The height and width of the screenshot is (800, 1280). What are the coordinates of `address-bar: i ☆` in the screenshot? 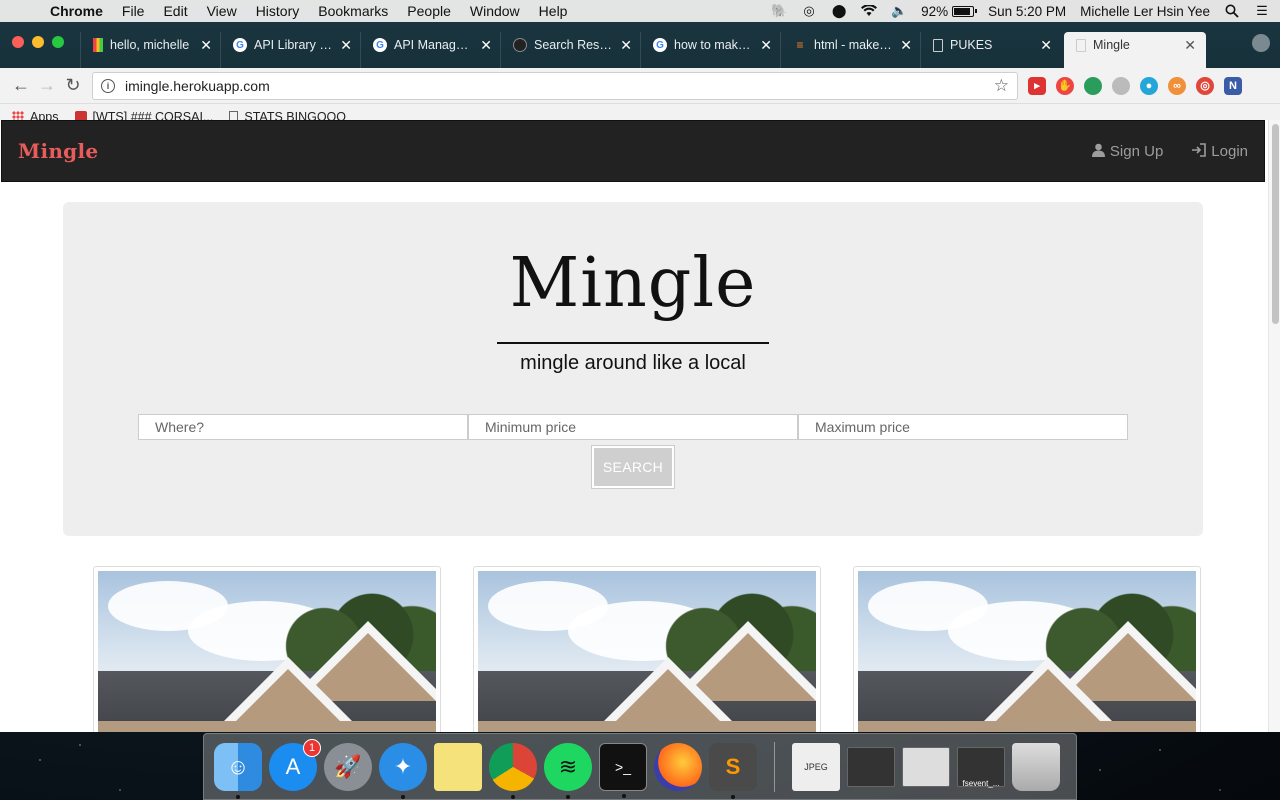 It's located at (555, 85).